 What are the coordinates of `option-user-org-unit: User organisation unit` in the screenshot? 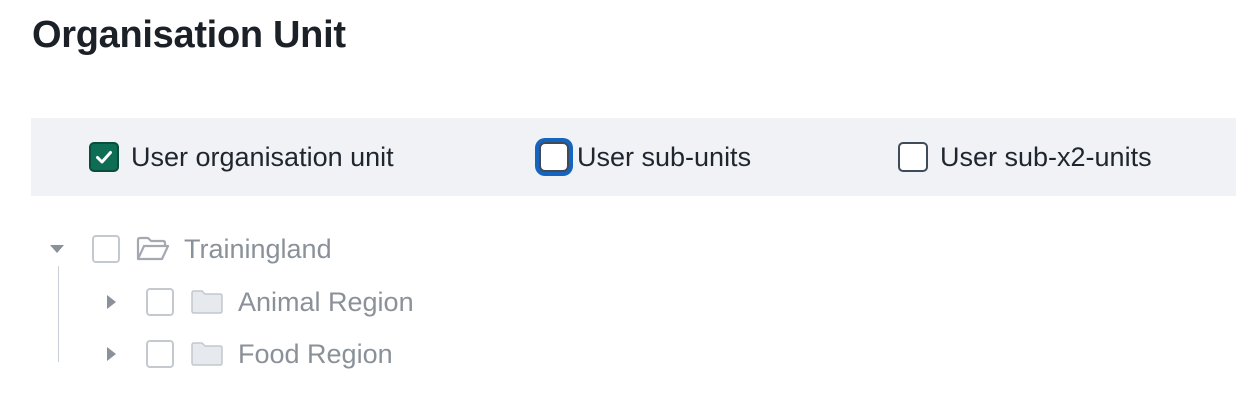 It's located at (241, 157).